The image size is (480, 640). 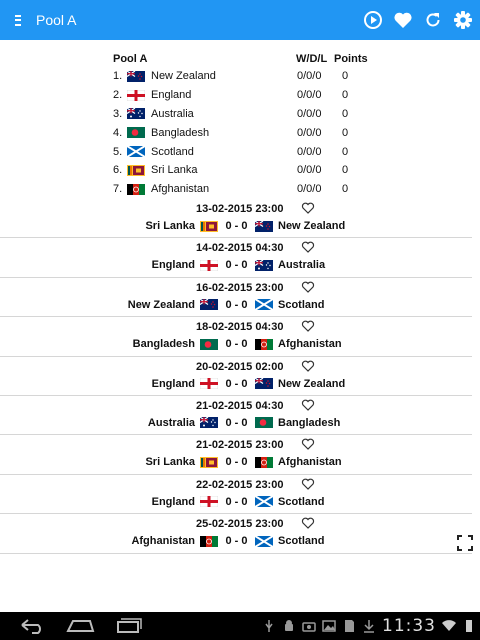 I want to click on settings-button, so click(x=463, y=20).